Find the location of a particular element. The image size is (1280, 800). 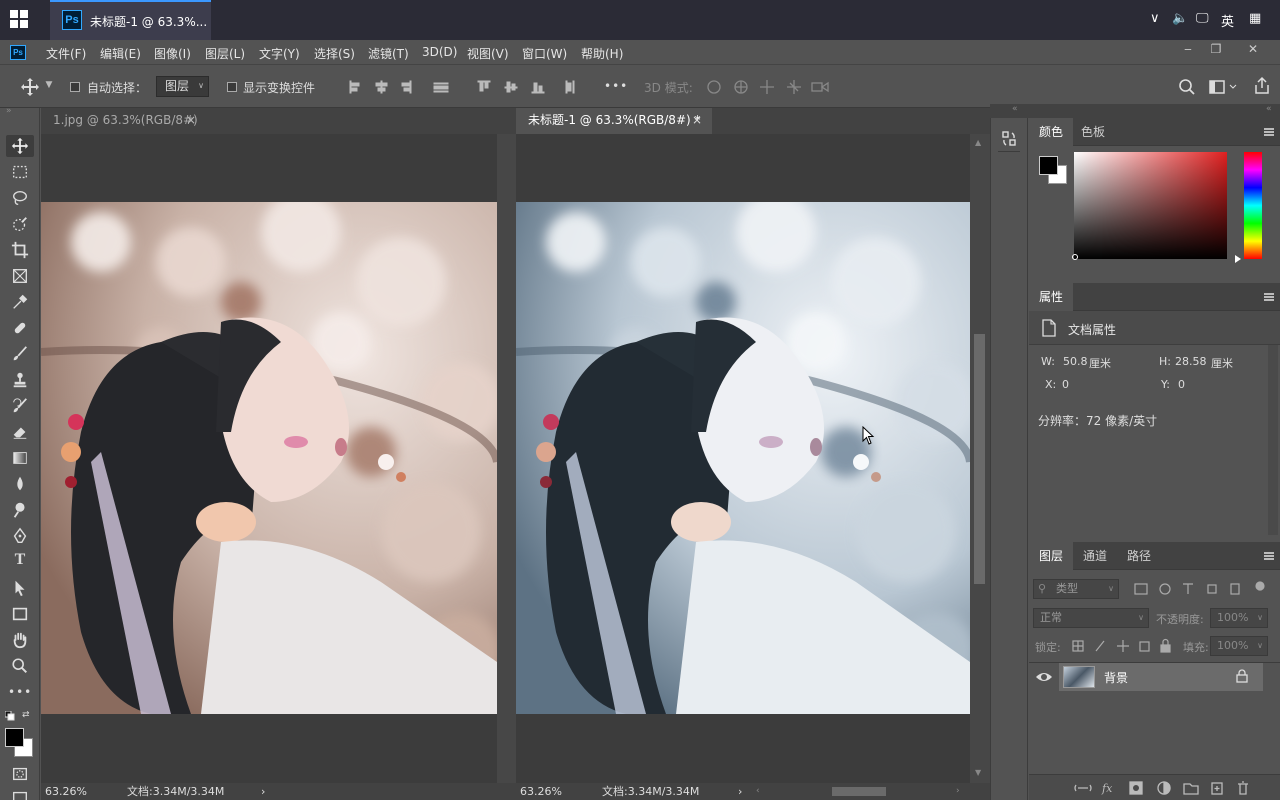

blur-tool-icon is located at coordinates (20, 484).